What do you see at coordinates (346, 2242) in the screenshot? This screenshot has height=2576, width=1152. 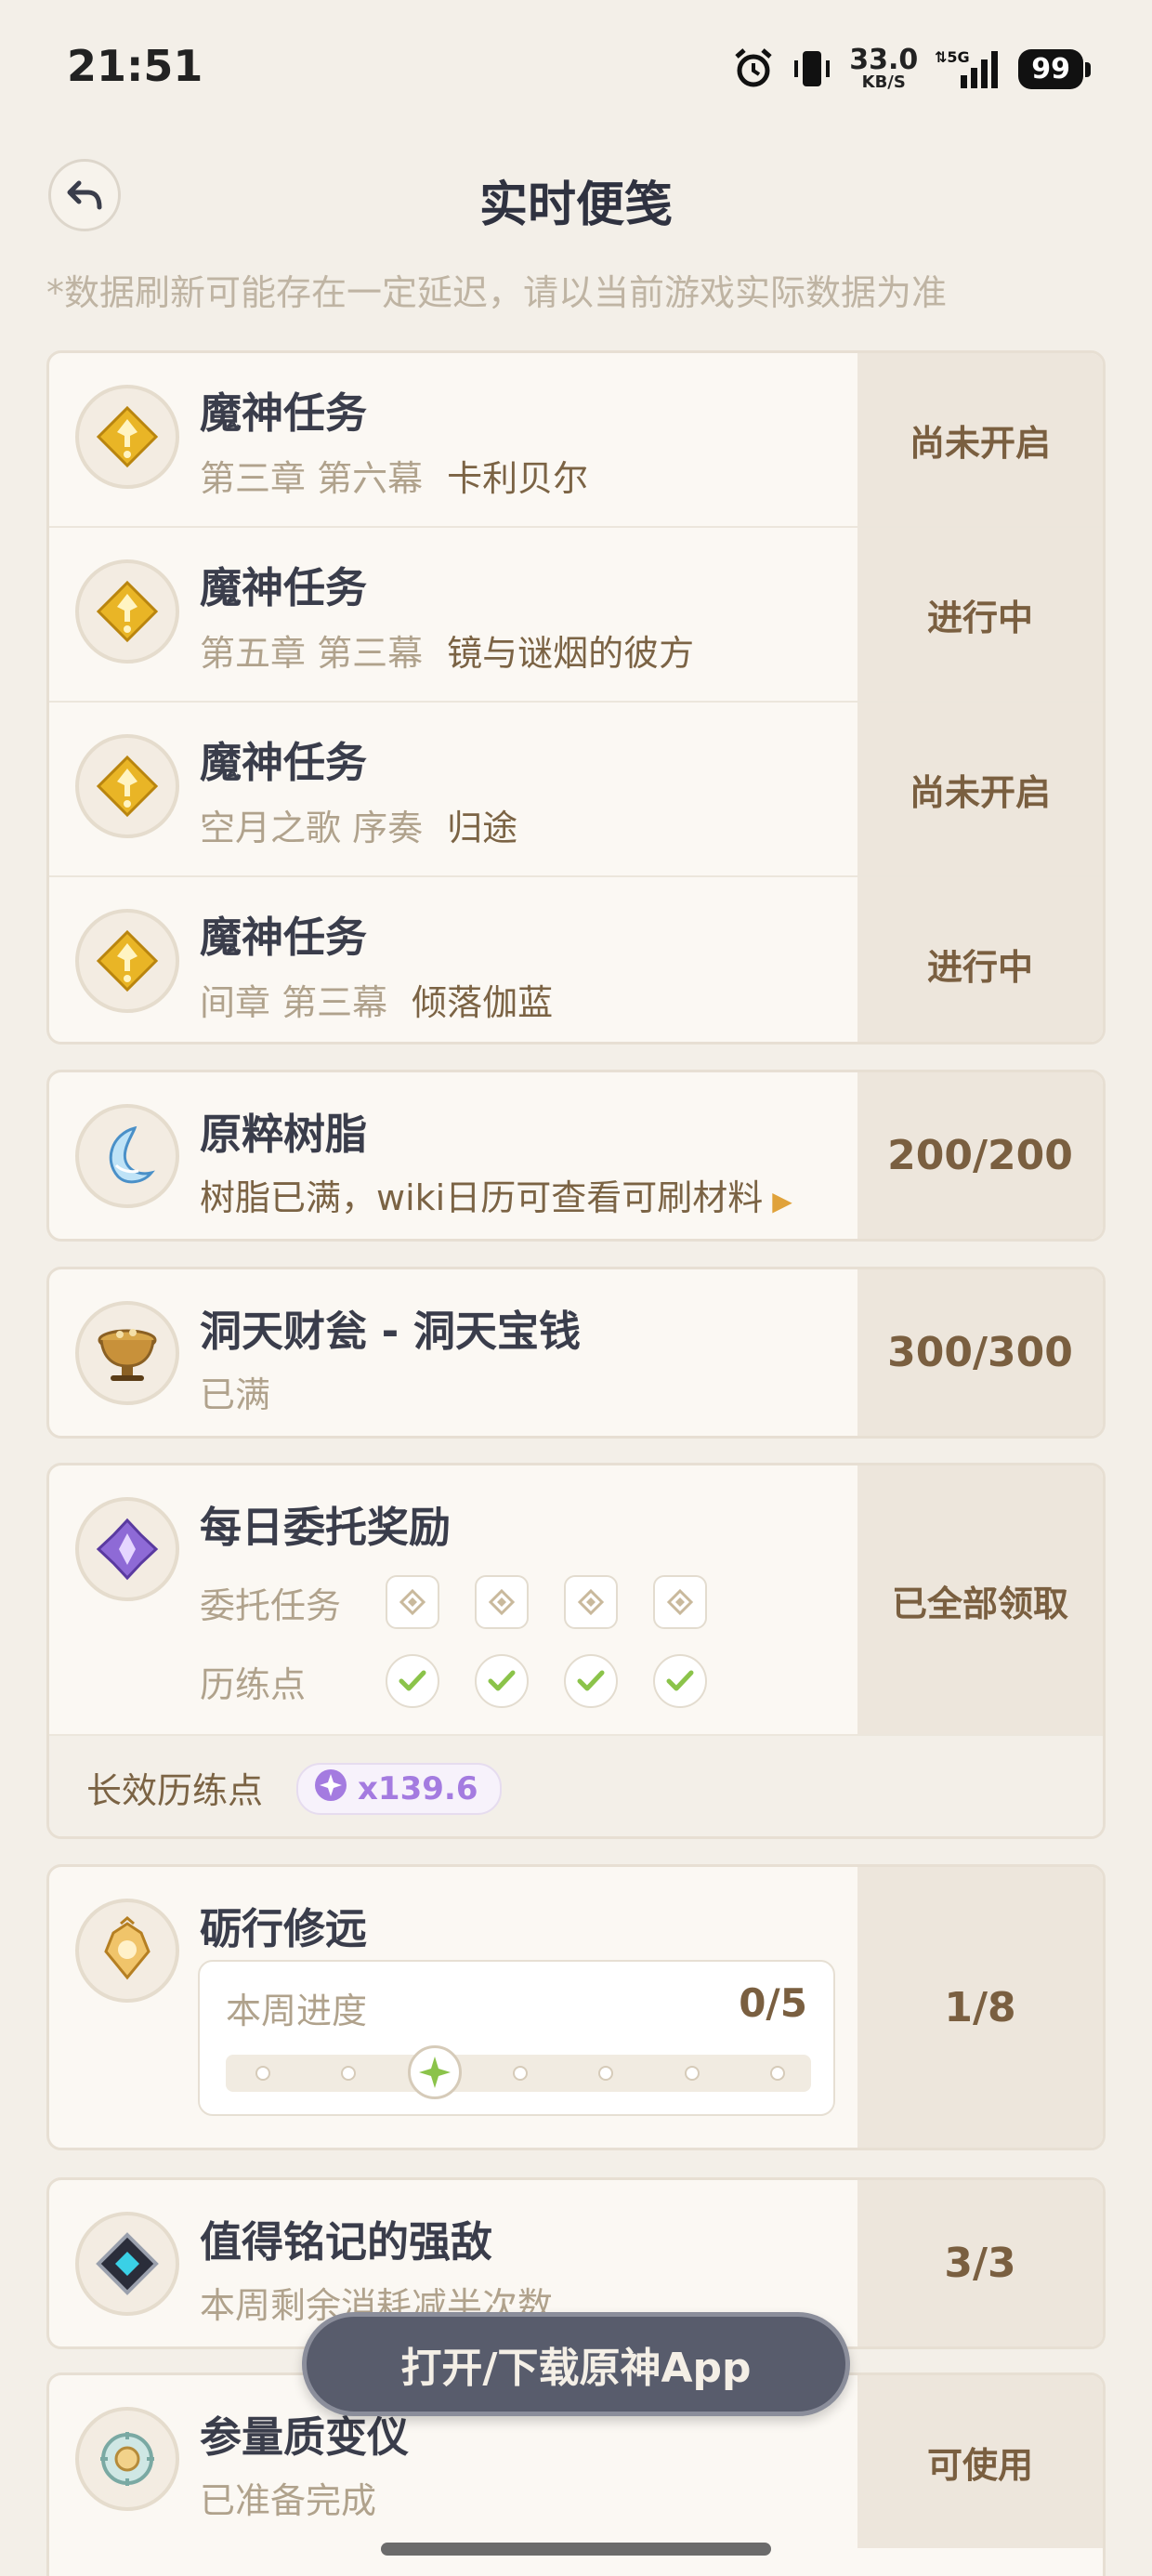 I see `boss-name: 值得铭记的强敌` at bounding box center [346, 2242].